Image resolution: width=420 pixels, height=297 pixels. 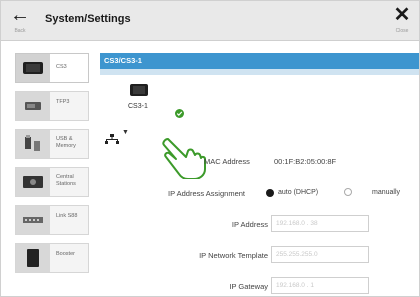 I want to click on mac-address-label: MAC Address, so click(x=227, y=161).